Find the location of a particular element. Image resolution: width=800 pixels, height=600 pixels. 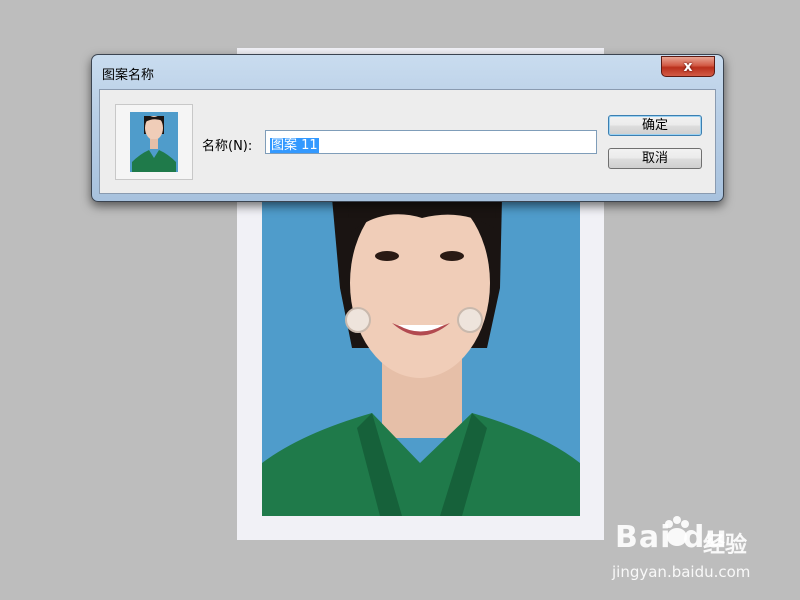

selected-text: 图案 11 is located at coordinates (294, 145).